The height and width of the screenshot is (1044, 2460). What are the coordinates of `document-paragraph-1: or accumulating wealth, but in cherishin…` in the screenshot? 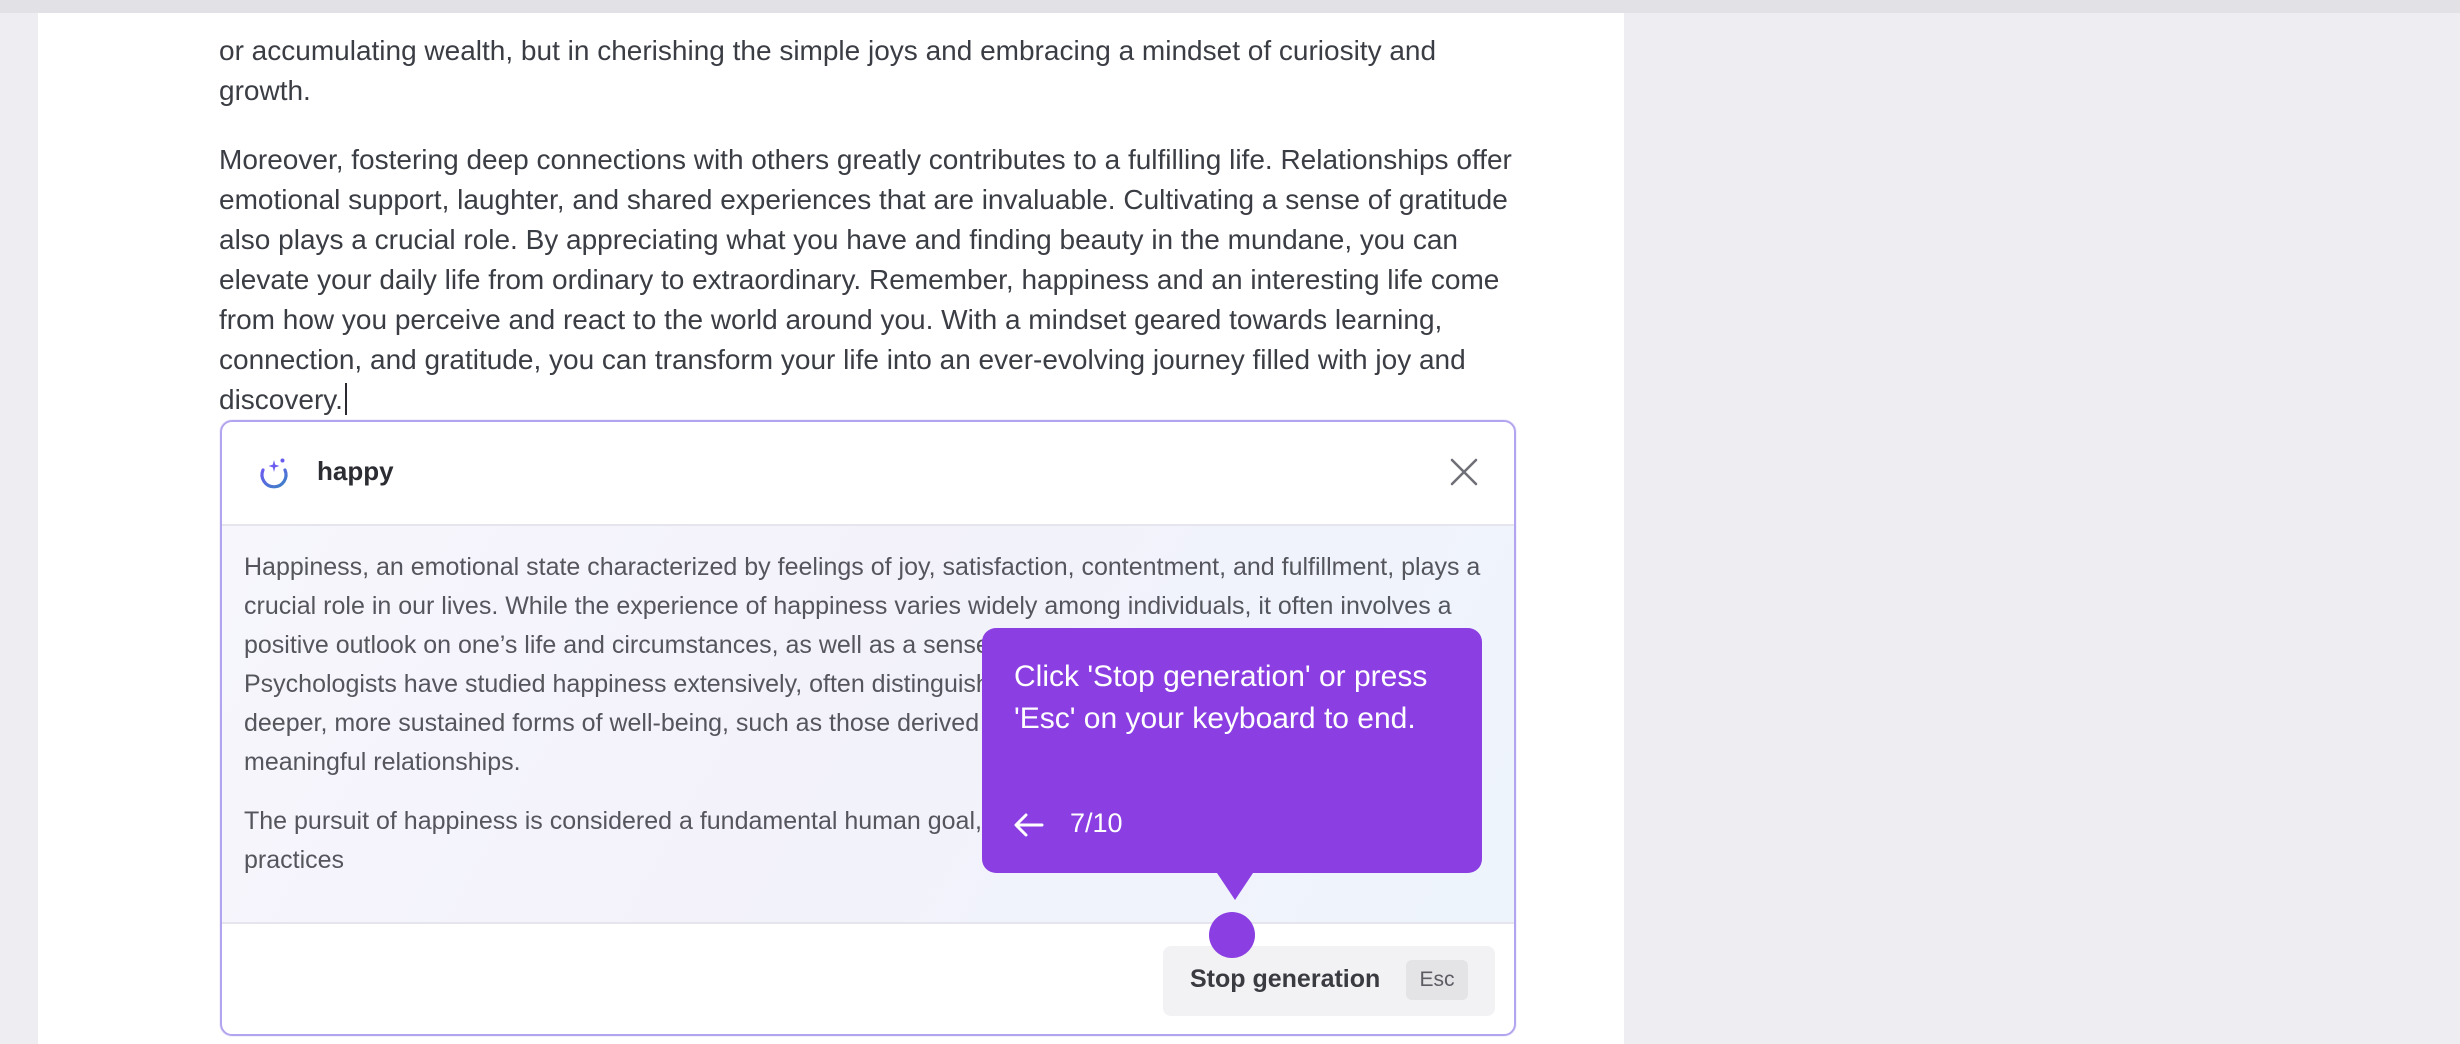 It's located at (874, 71).